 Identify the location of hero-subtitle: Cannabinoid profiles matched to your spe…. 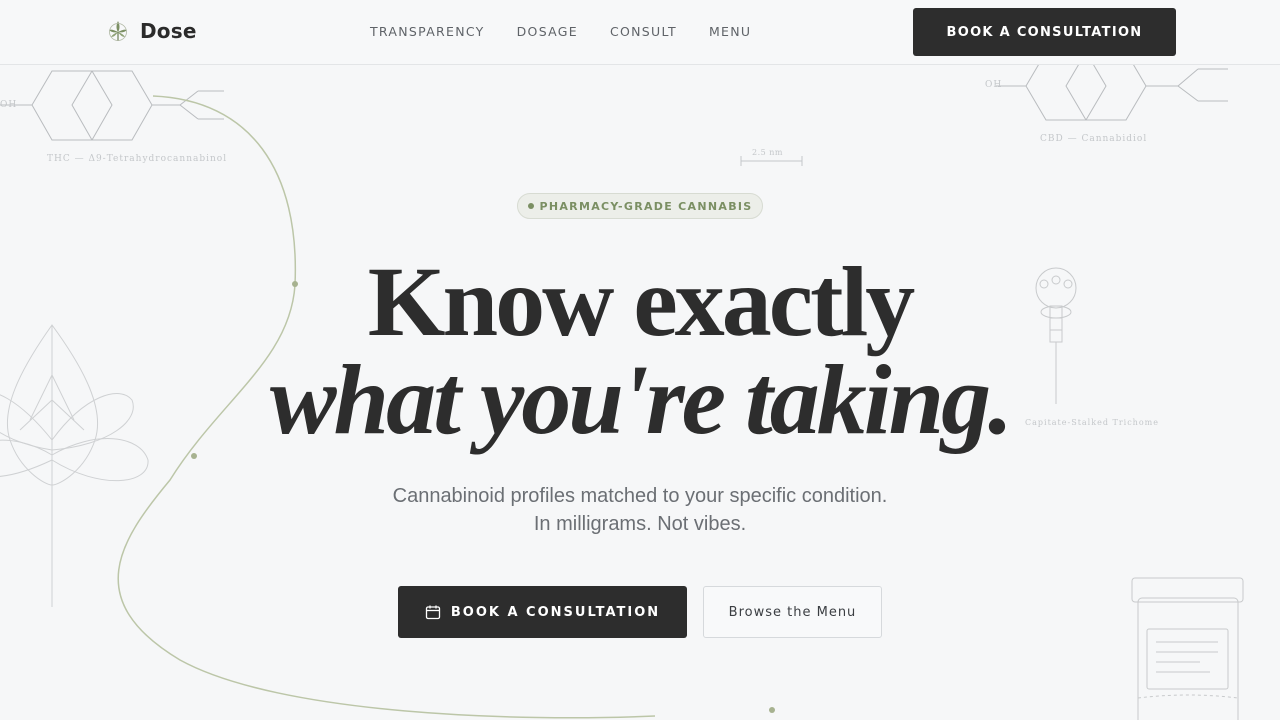
(640, 510).